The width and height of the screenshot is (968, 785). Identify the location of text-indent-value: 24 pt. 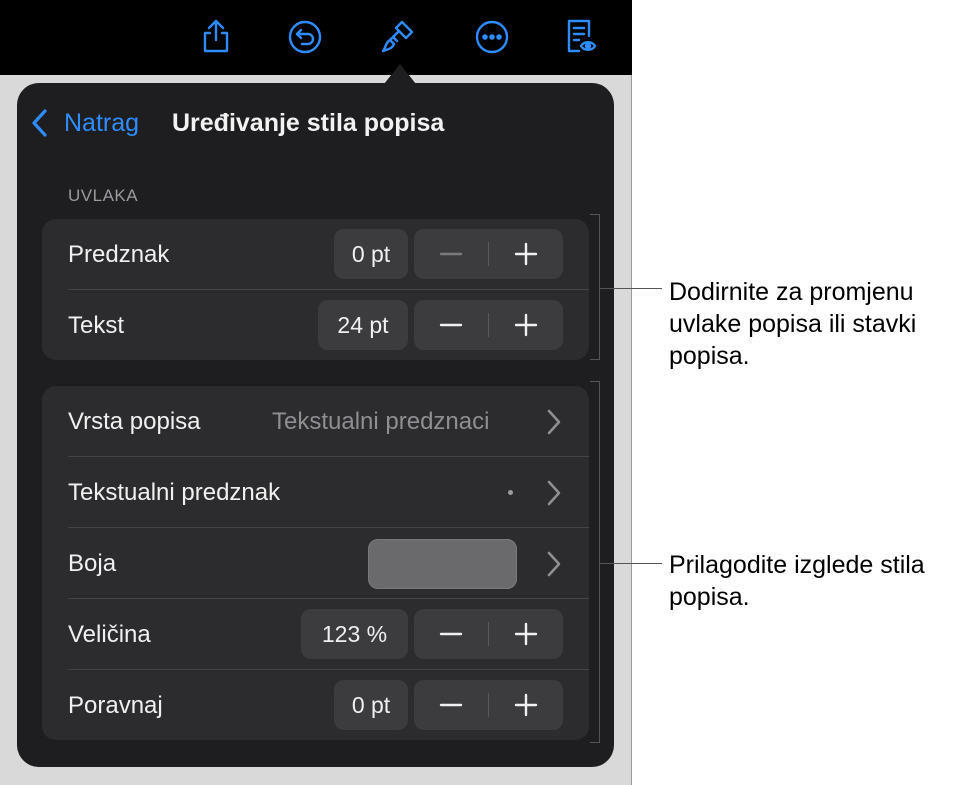
(363, 325).